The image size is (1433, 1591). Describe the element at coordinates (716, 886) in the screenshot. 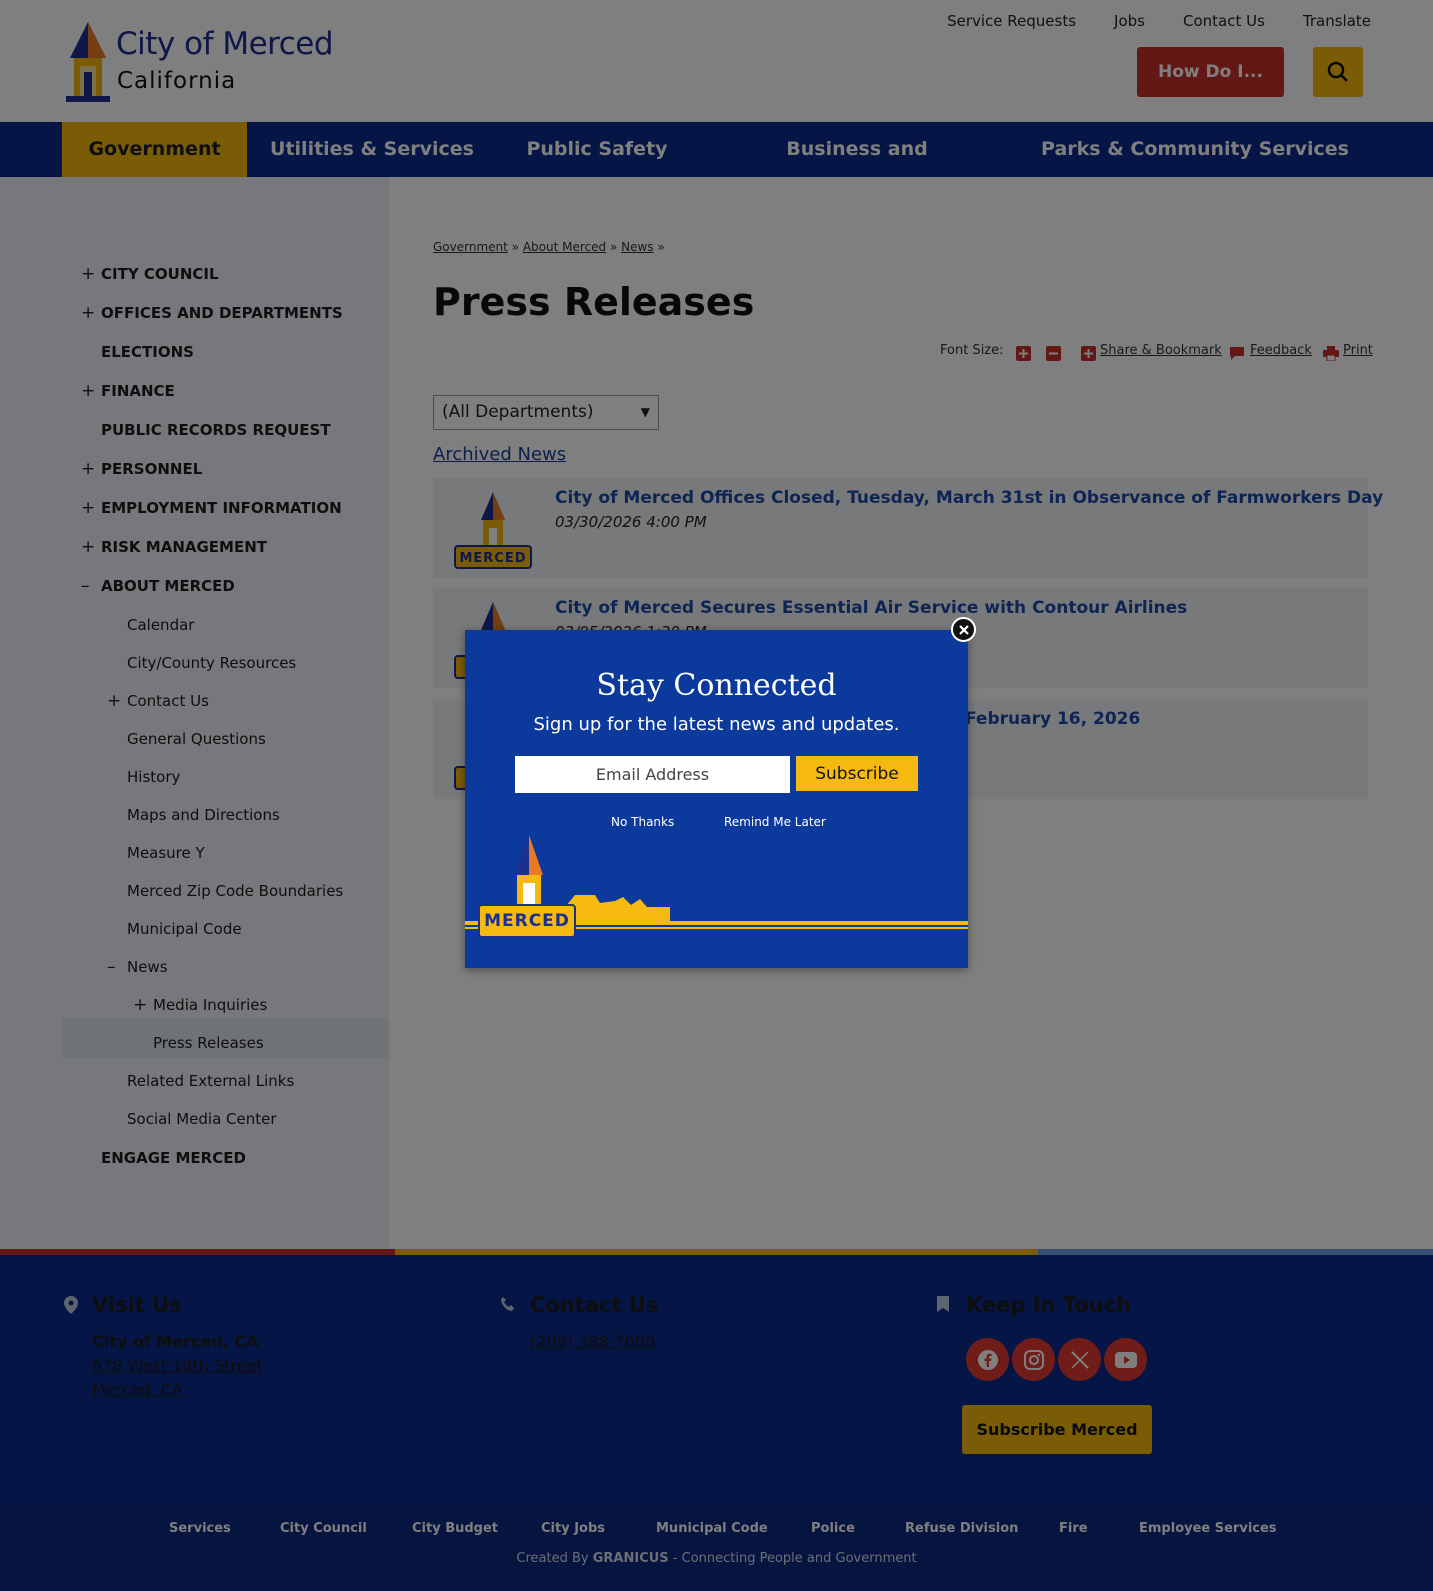

I see `merced-skyline-graphic` at that location.